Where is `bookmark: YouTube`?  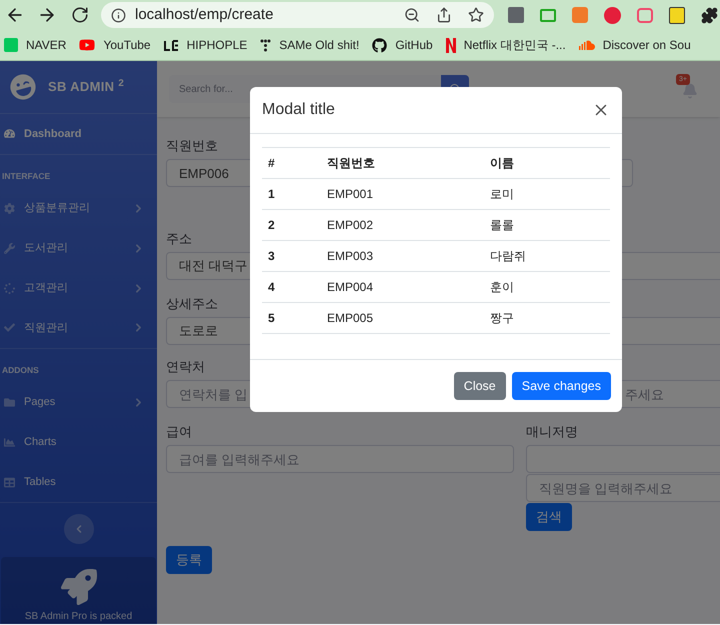 bookmark: YouTube is located at coordinates (115, 45).